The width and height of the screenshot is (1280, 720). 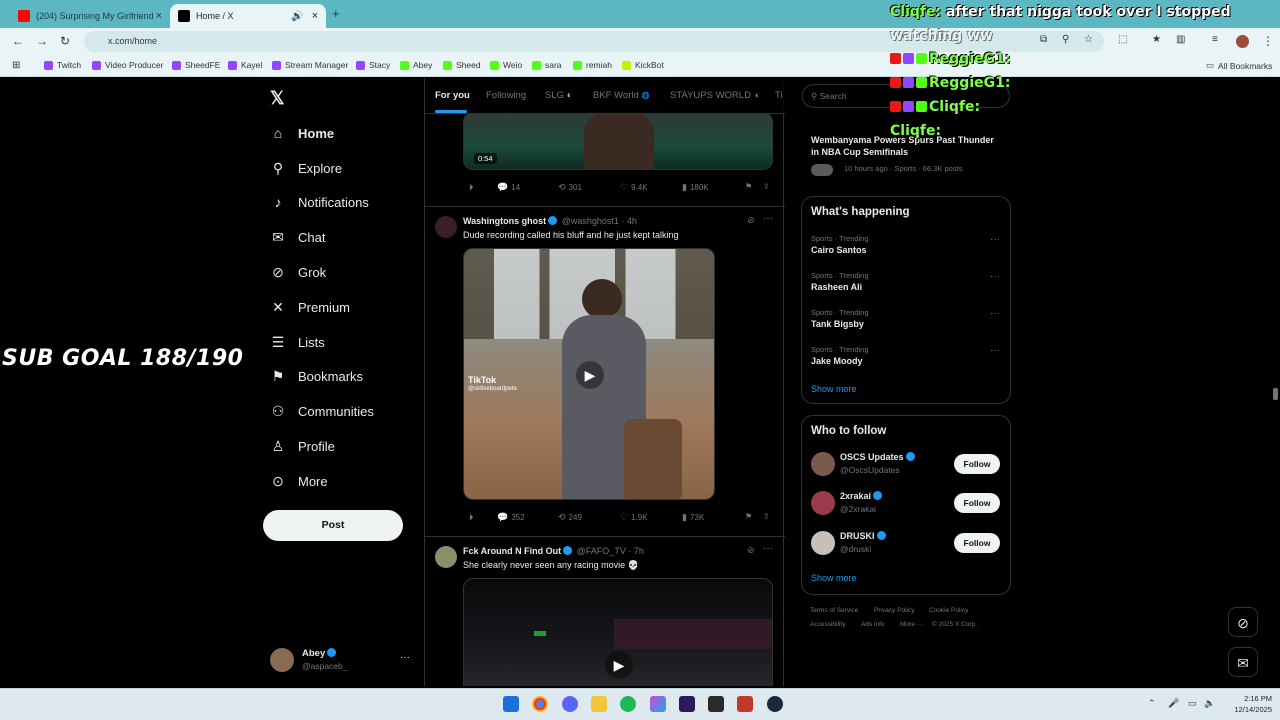 What do you see at coordinates (599, 704) in the screenshot?
I see `folder-icon` at bounding box center [599, 704].